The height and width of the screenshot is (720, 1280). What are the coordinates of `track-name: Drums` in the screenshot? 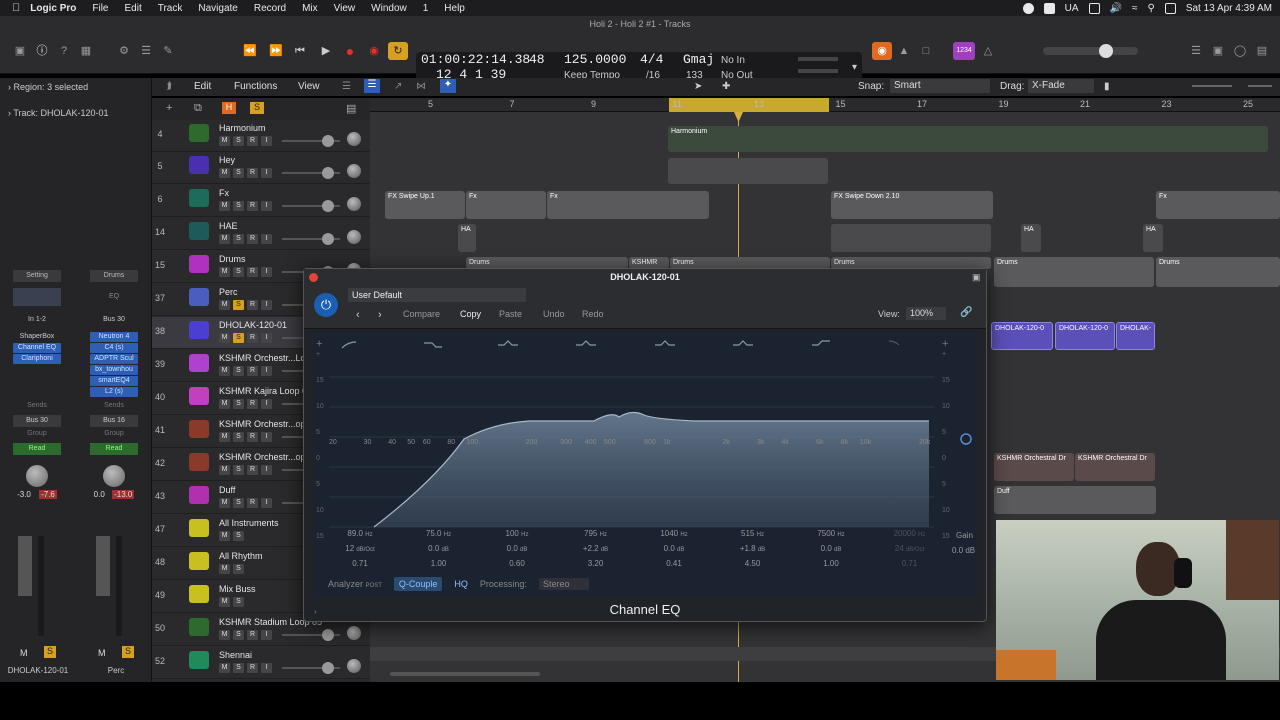 It's located at (294, 259).